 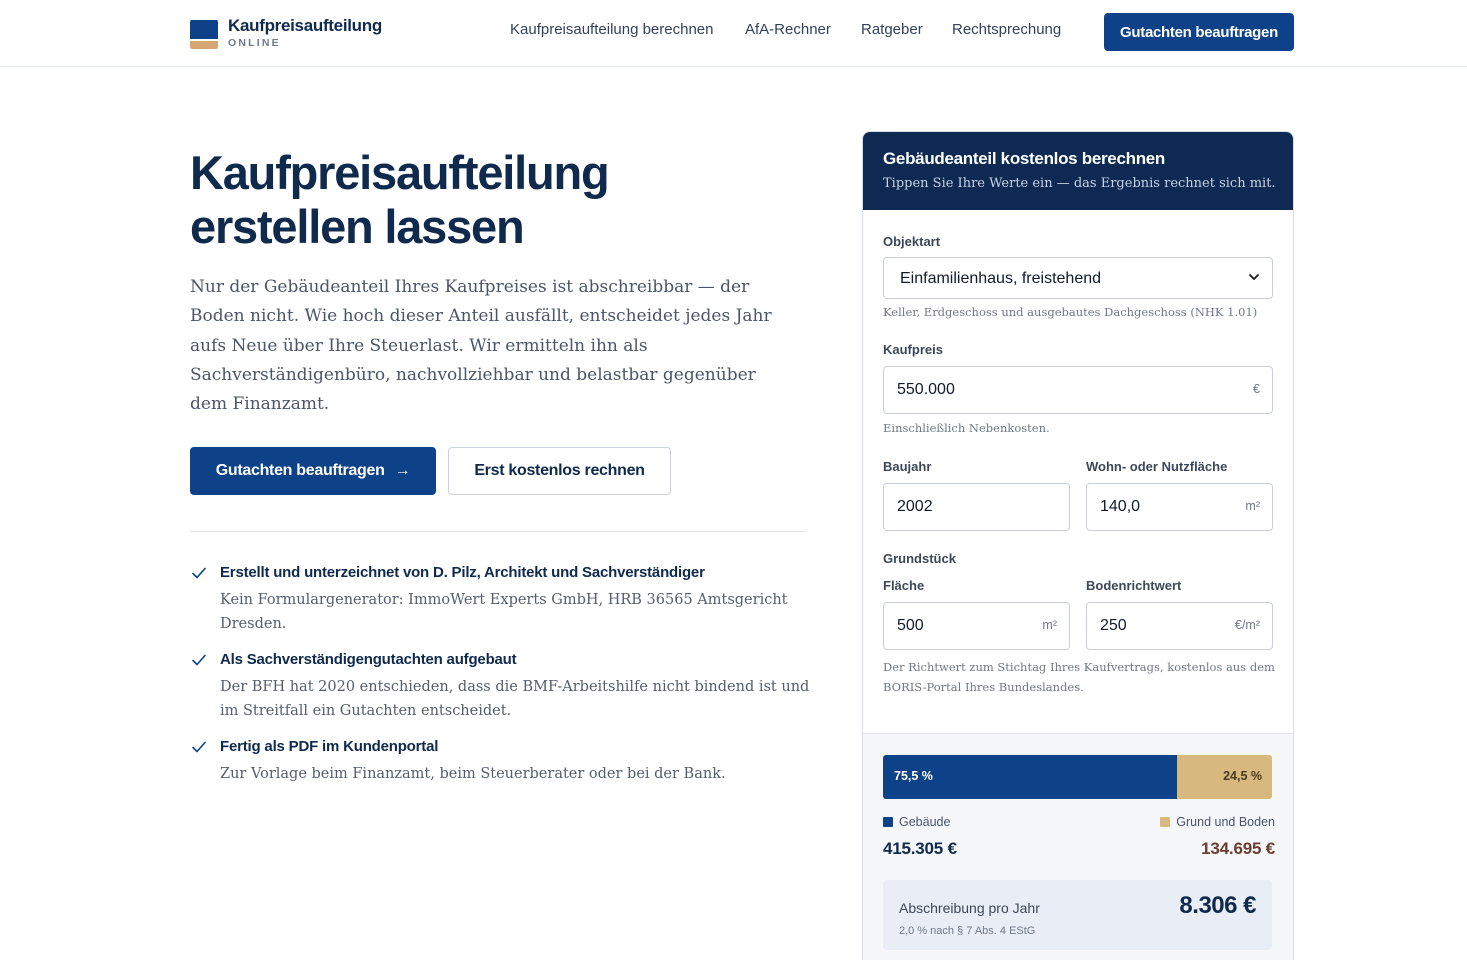 What do you see at coordinates (976, 626) in the screenshot?
I see `grundstueck-flaeche-input: 500 m²` at bounding box center [976, 626].